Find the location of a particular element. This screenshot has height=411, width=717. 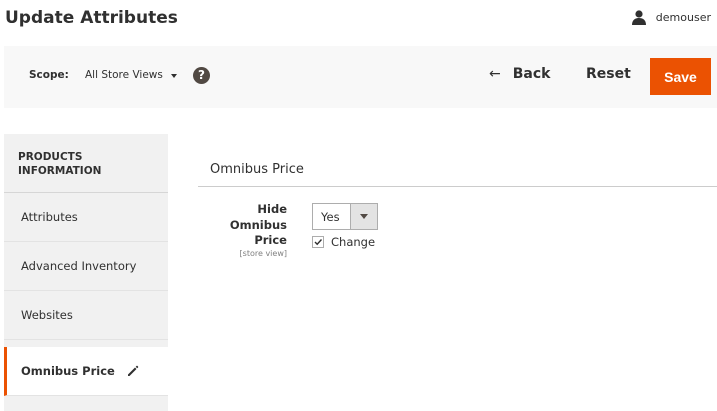

select-value: Yes is located at coordinates (330, 216).